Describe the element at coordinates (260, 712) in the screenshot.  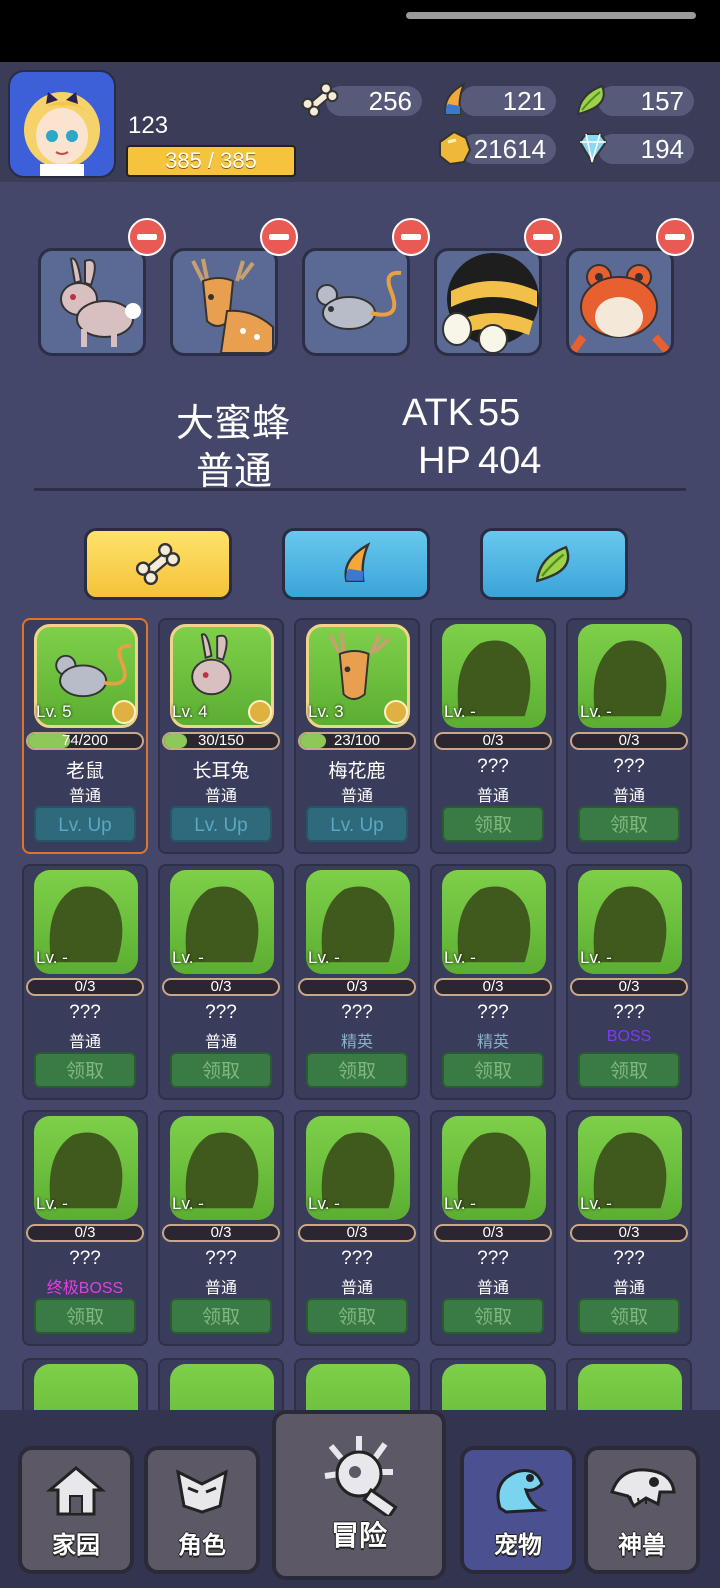
I see `coin-icon` at that location.